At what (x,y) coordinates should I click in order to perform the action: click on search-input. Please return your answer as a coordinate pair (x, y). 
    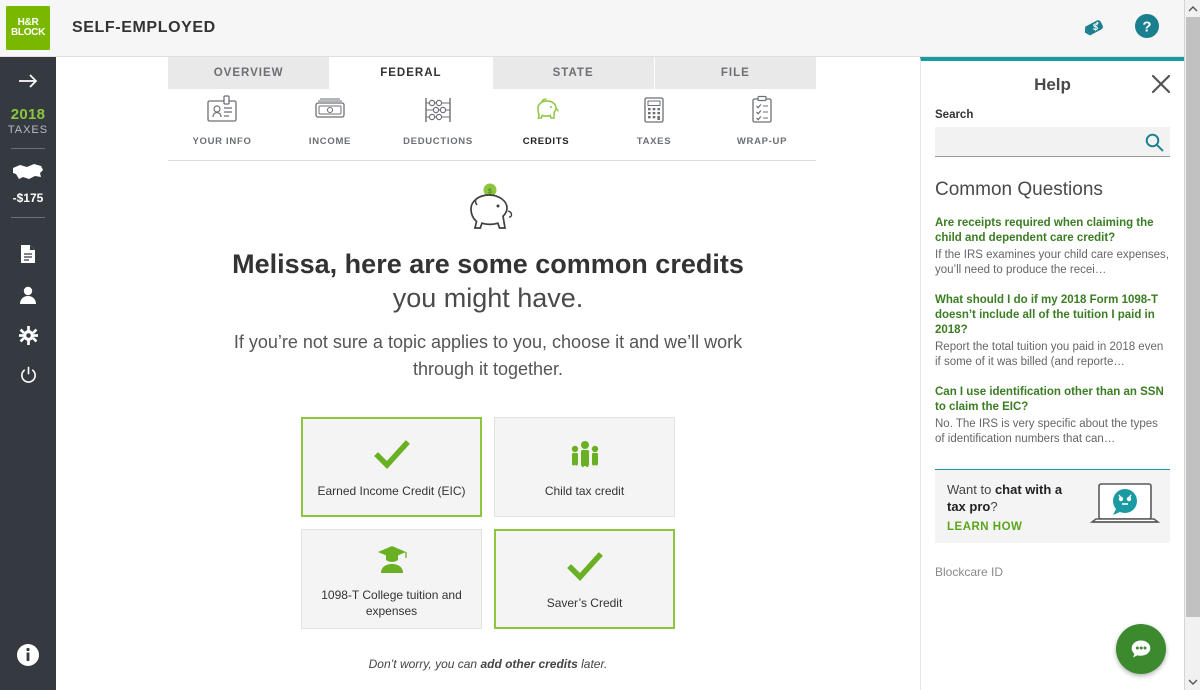
    Looking at the image, I should click on (1052, 141).